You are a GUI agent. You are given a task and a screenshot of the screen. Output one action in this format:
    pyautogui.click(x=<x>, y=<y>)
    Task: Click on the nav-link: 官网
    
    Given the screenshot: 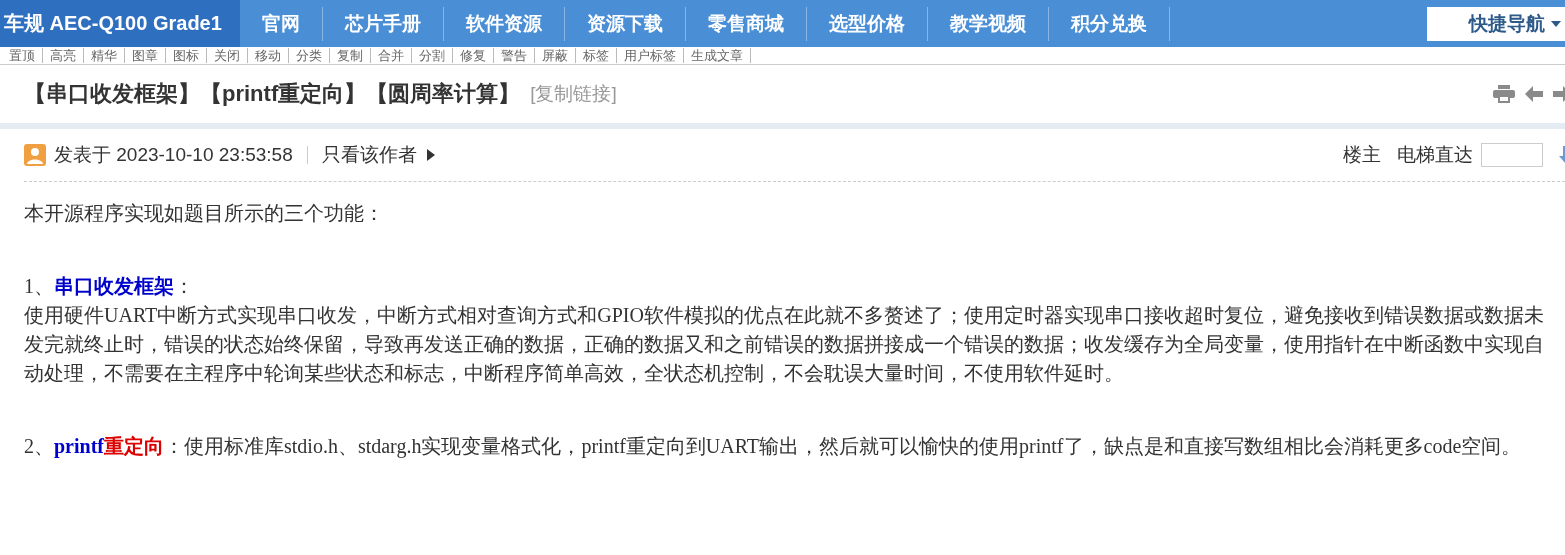 What is the action you would take?
    pyautogui.click(x=281, y=23)
    